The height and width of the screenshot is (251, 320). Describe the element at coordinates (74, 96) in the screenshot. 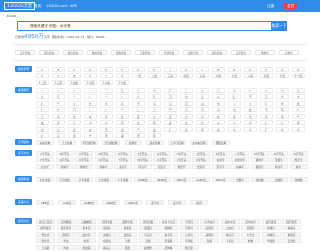

I see `category-item: 亠` at that location.